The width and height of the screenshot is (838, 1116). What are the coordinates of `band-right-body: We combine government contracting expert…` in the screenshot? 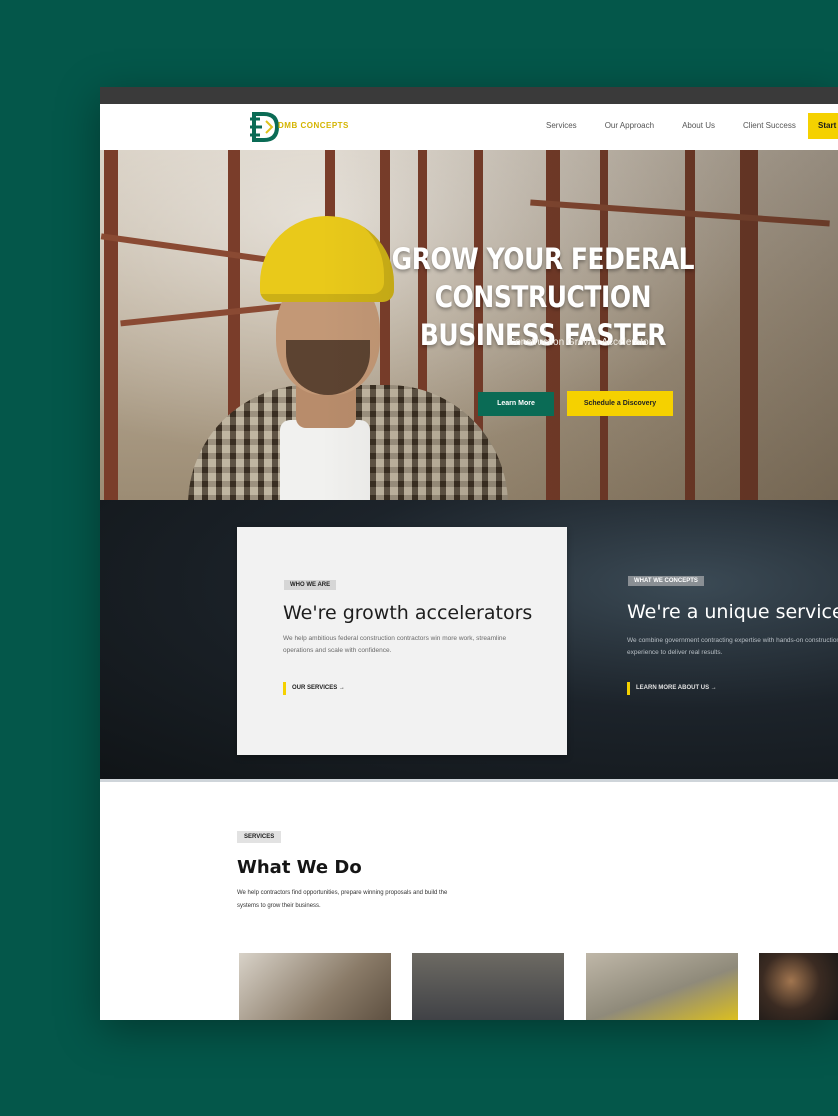 It's located at (732, 646).